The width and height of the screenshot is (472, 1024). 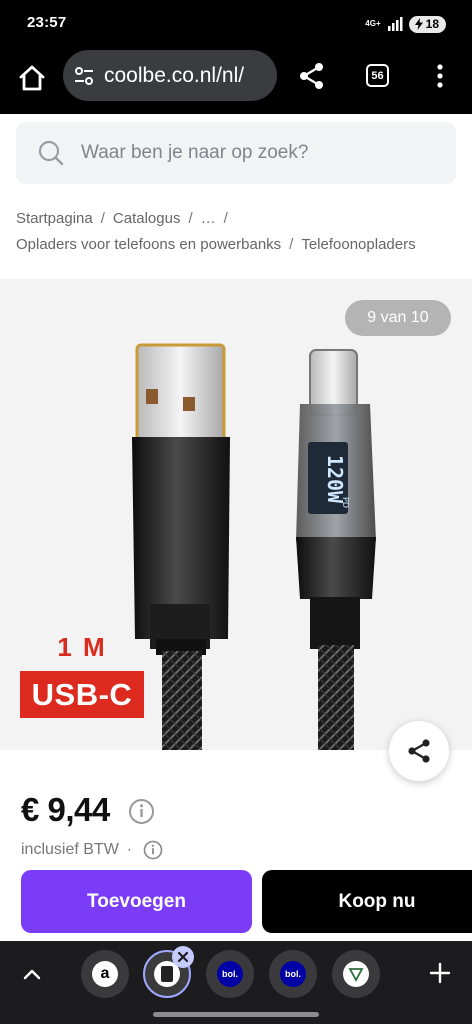 What do you see at coordinates (195, 152) in the screenshot?
I see `search-placeholder: Waar ben je naar op zoek?` at bounding box center [195, 152].